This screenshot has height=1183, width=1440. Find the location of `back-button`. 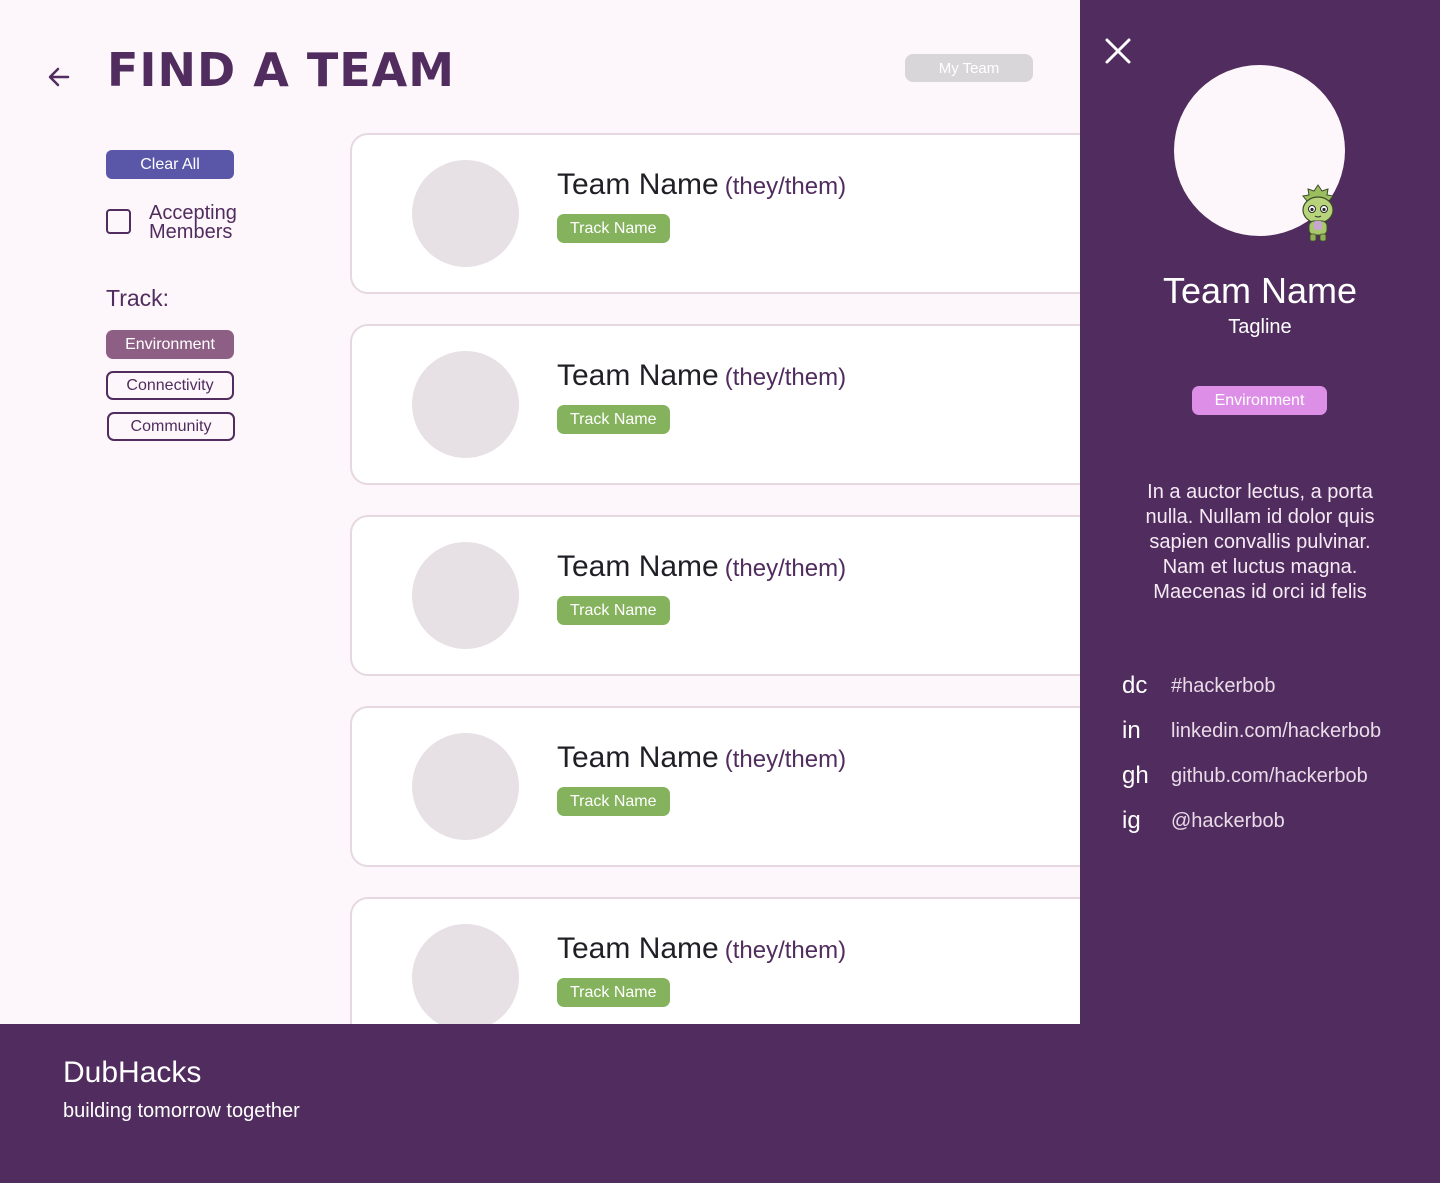

back-button is located at coordinates (59, 77).